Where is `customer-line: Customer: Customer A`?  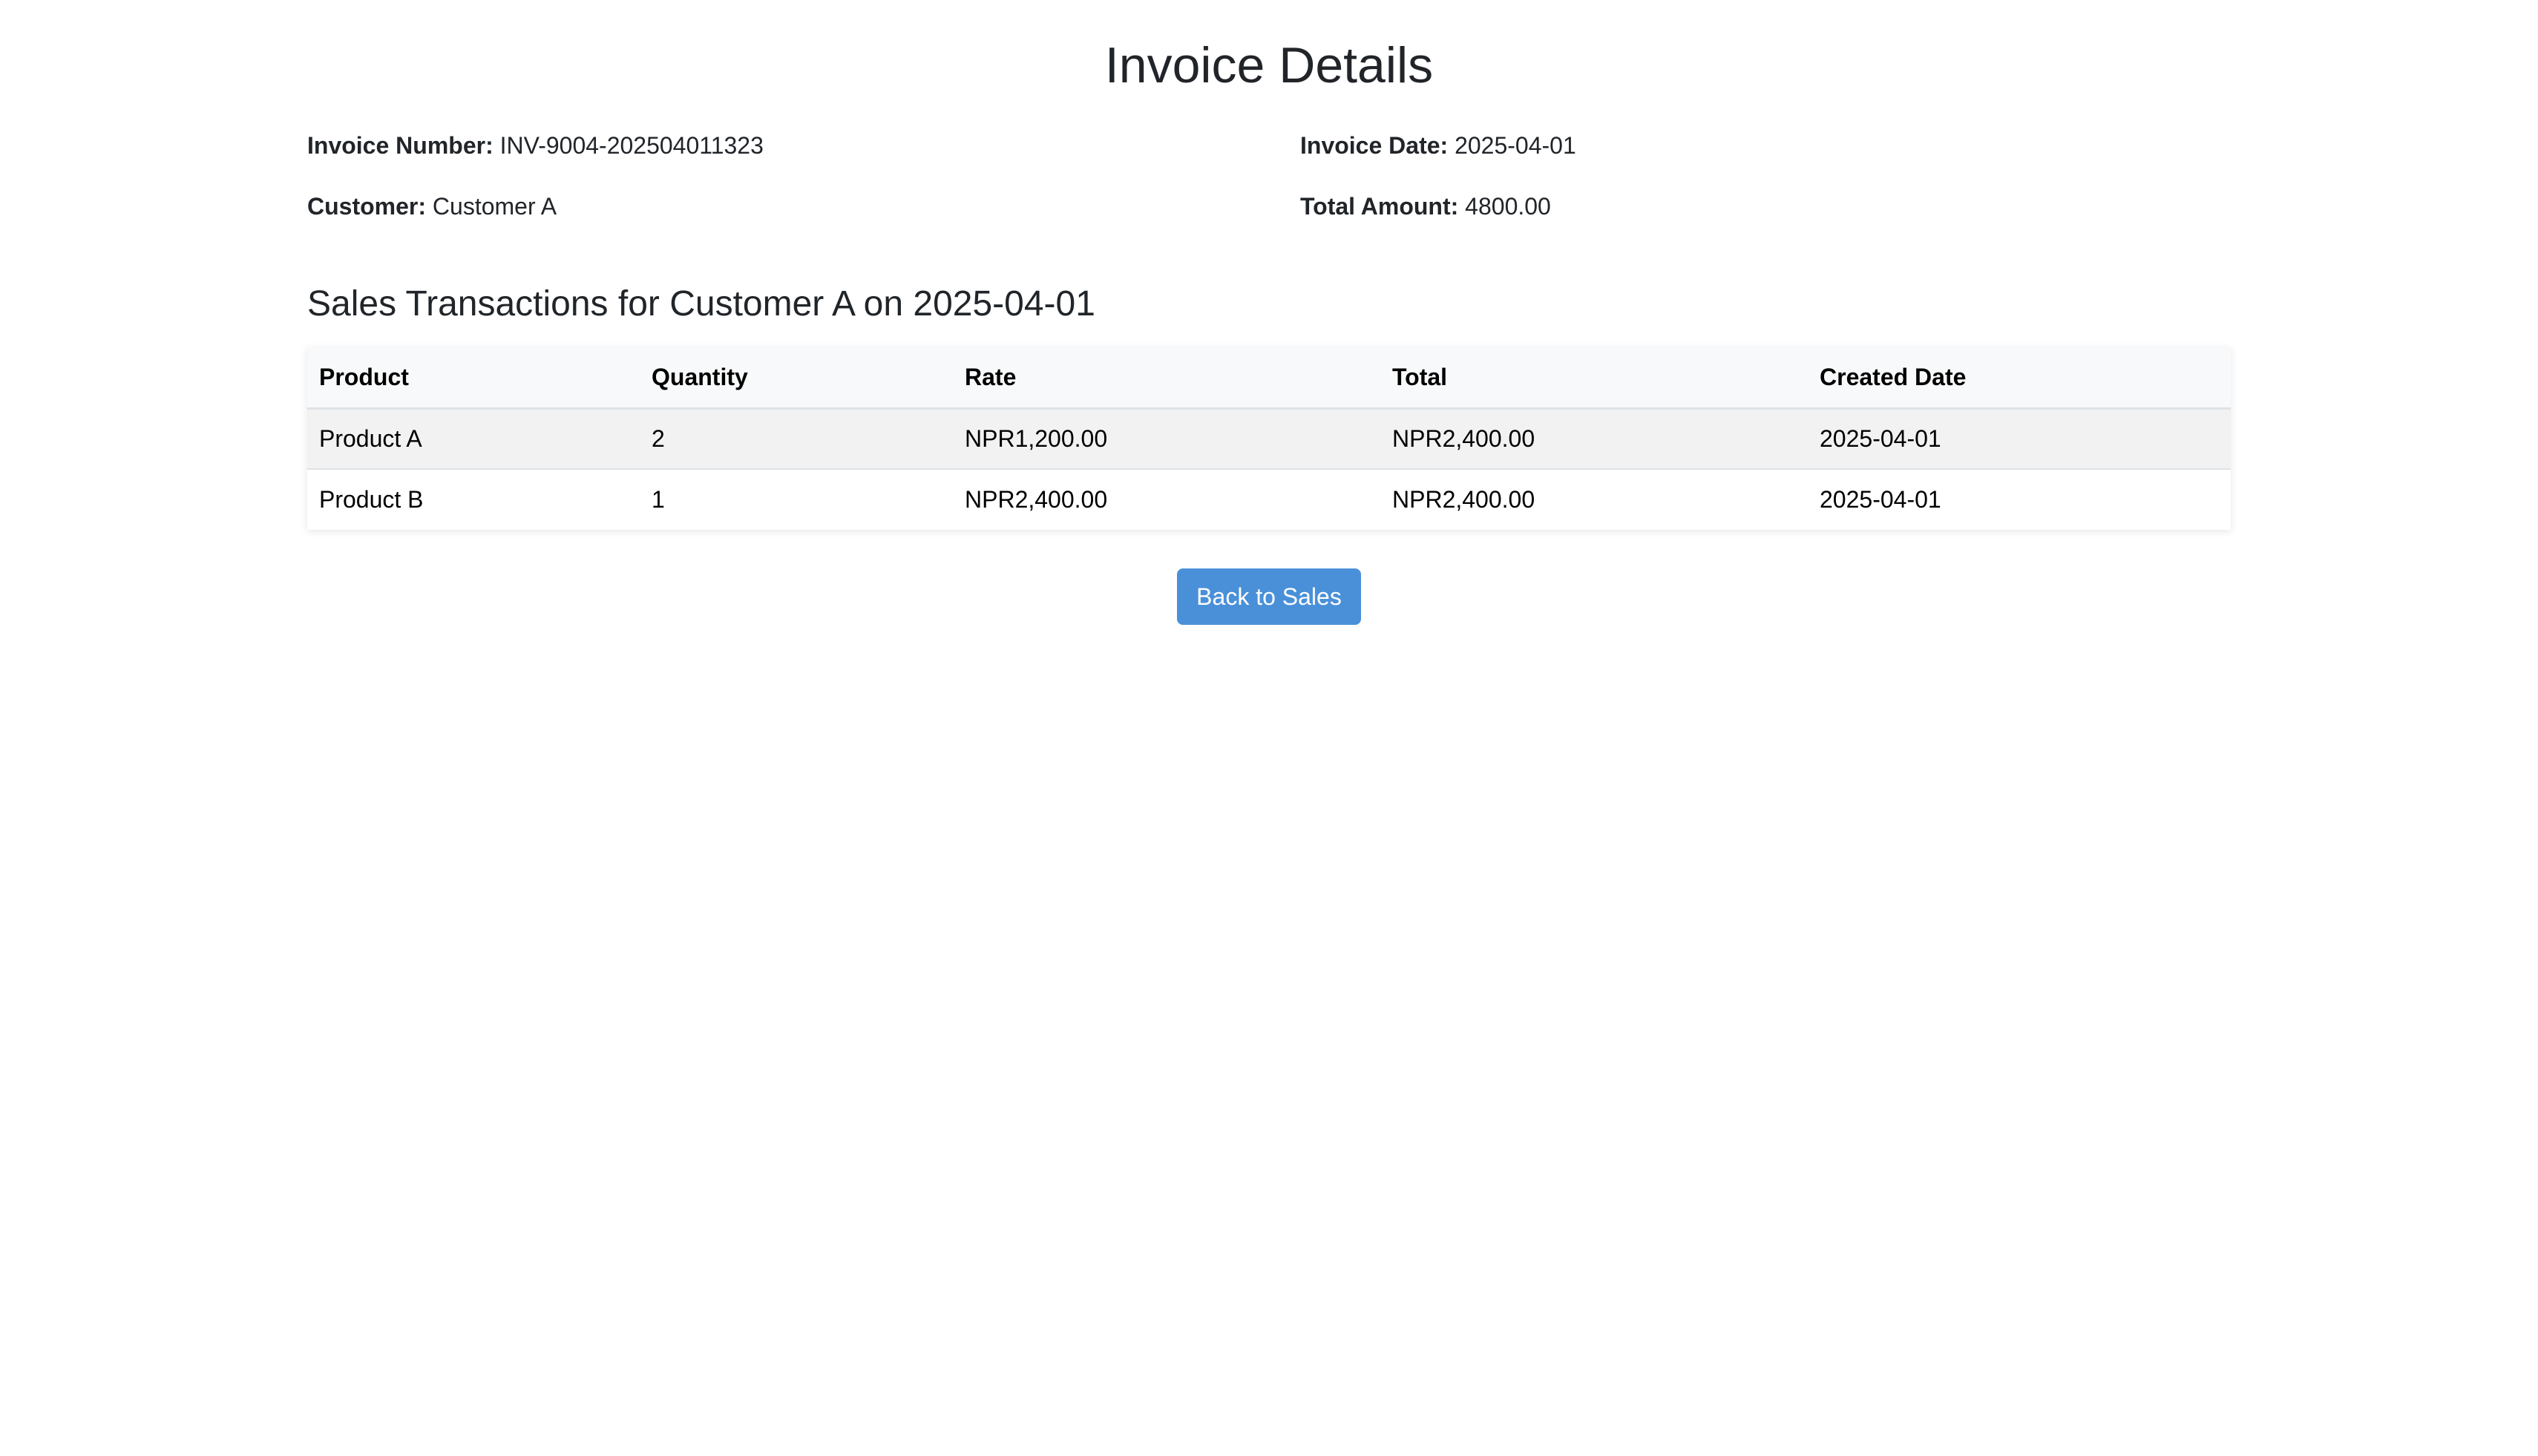 customer-line: Customer: Customer A is located at coordinates (432, 206).